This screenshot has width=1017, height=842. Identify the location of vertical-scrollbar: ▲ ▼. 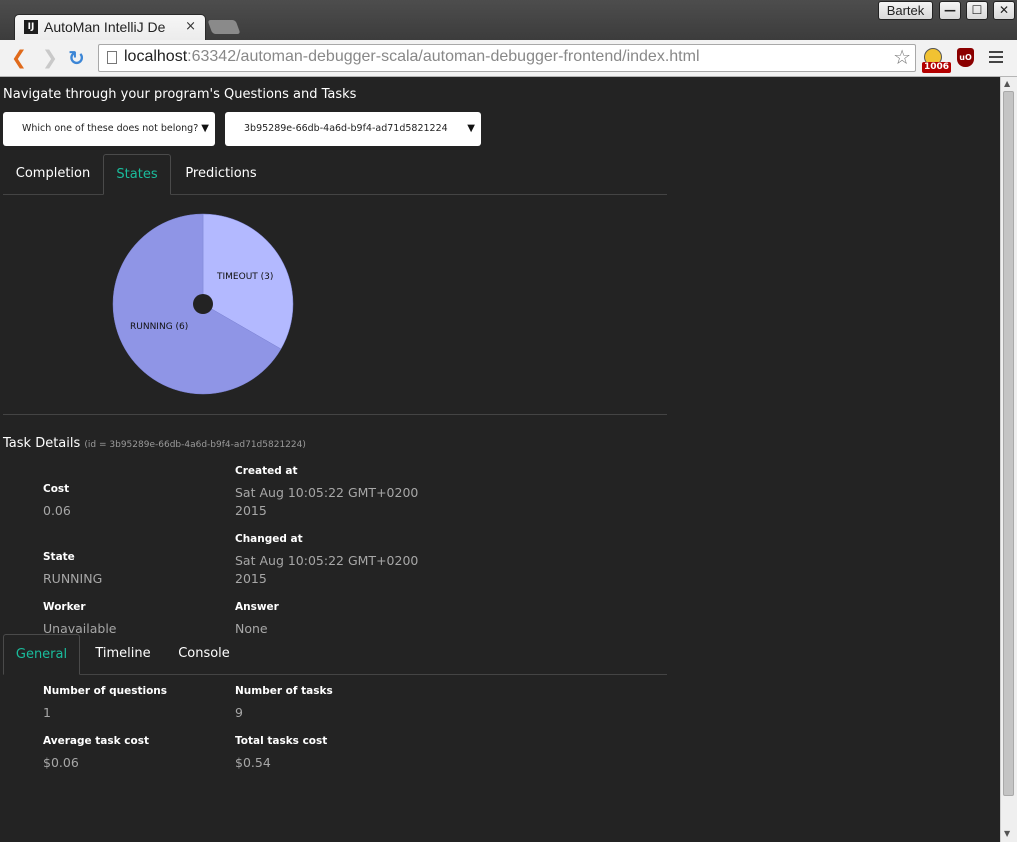
(1008, 459).